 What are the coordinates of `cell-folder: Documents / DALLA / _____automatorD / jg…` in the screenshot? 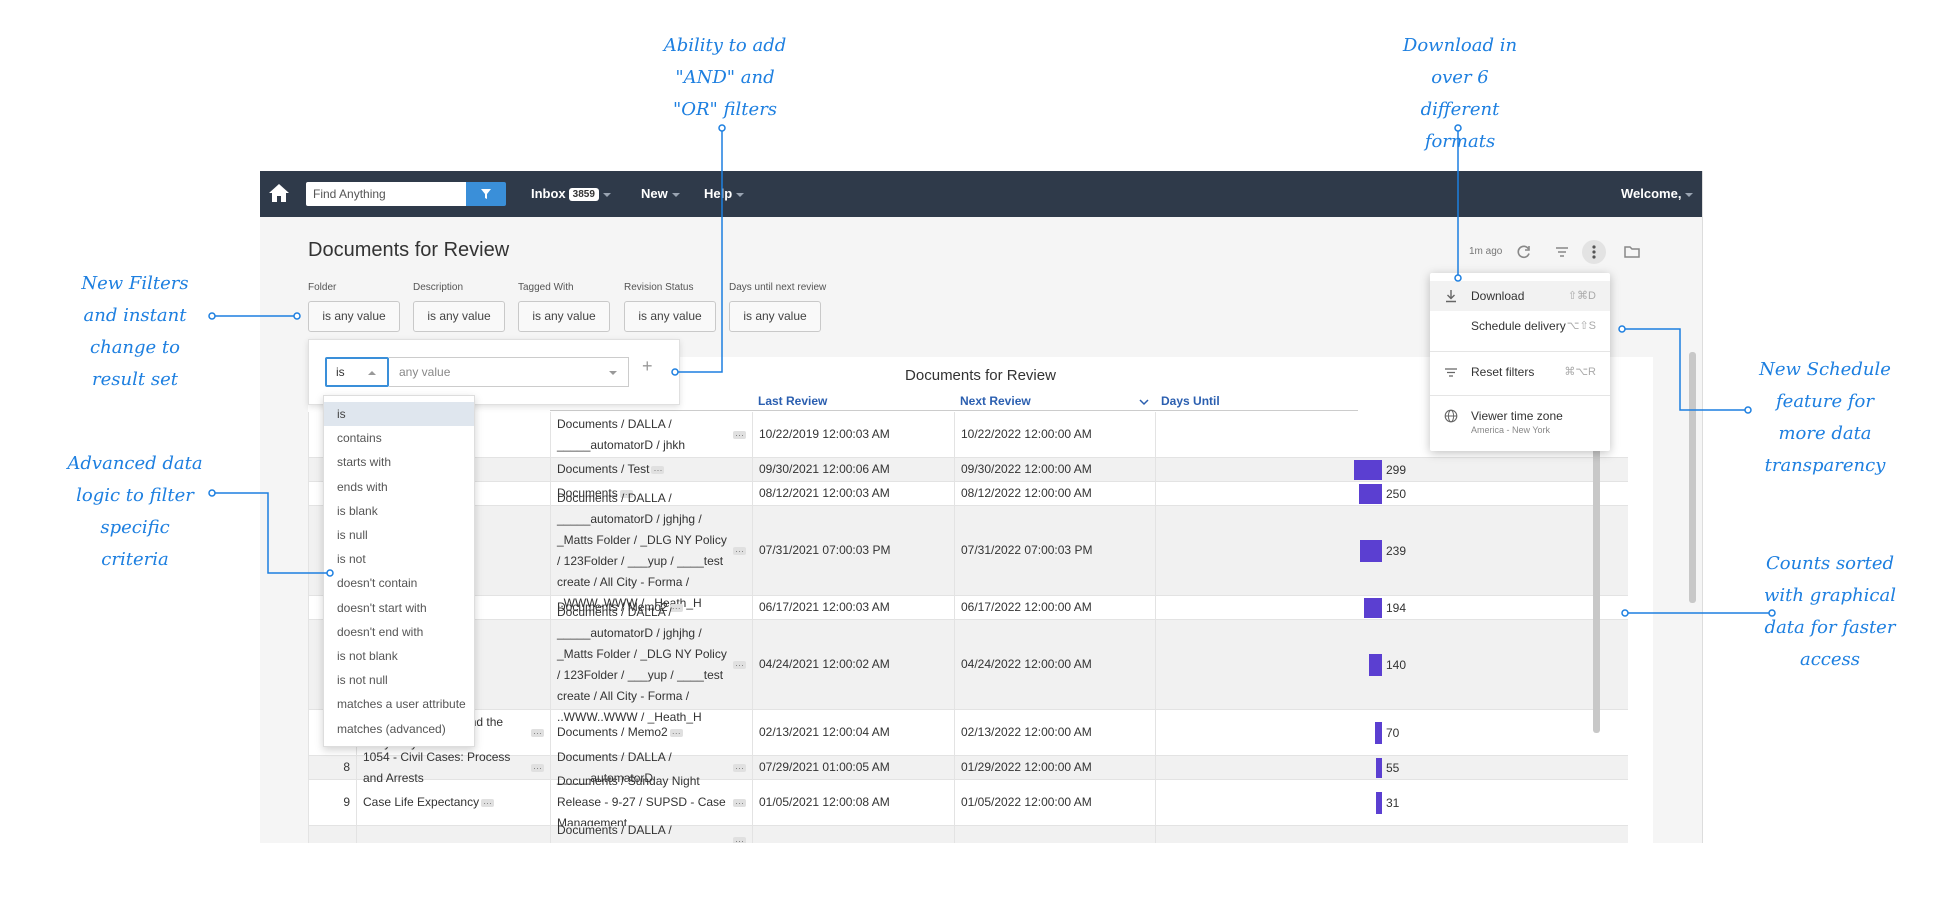 It's located at (651, 664).